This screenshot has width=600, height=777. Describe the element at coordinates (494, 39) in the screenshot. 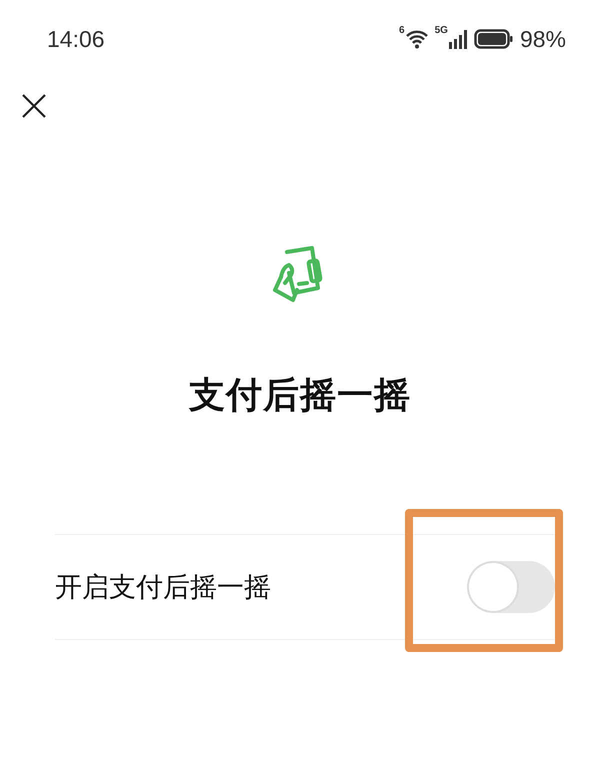

I see `battery-icon` at that location.